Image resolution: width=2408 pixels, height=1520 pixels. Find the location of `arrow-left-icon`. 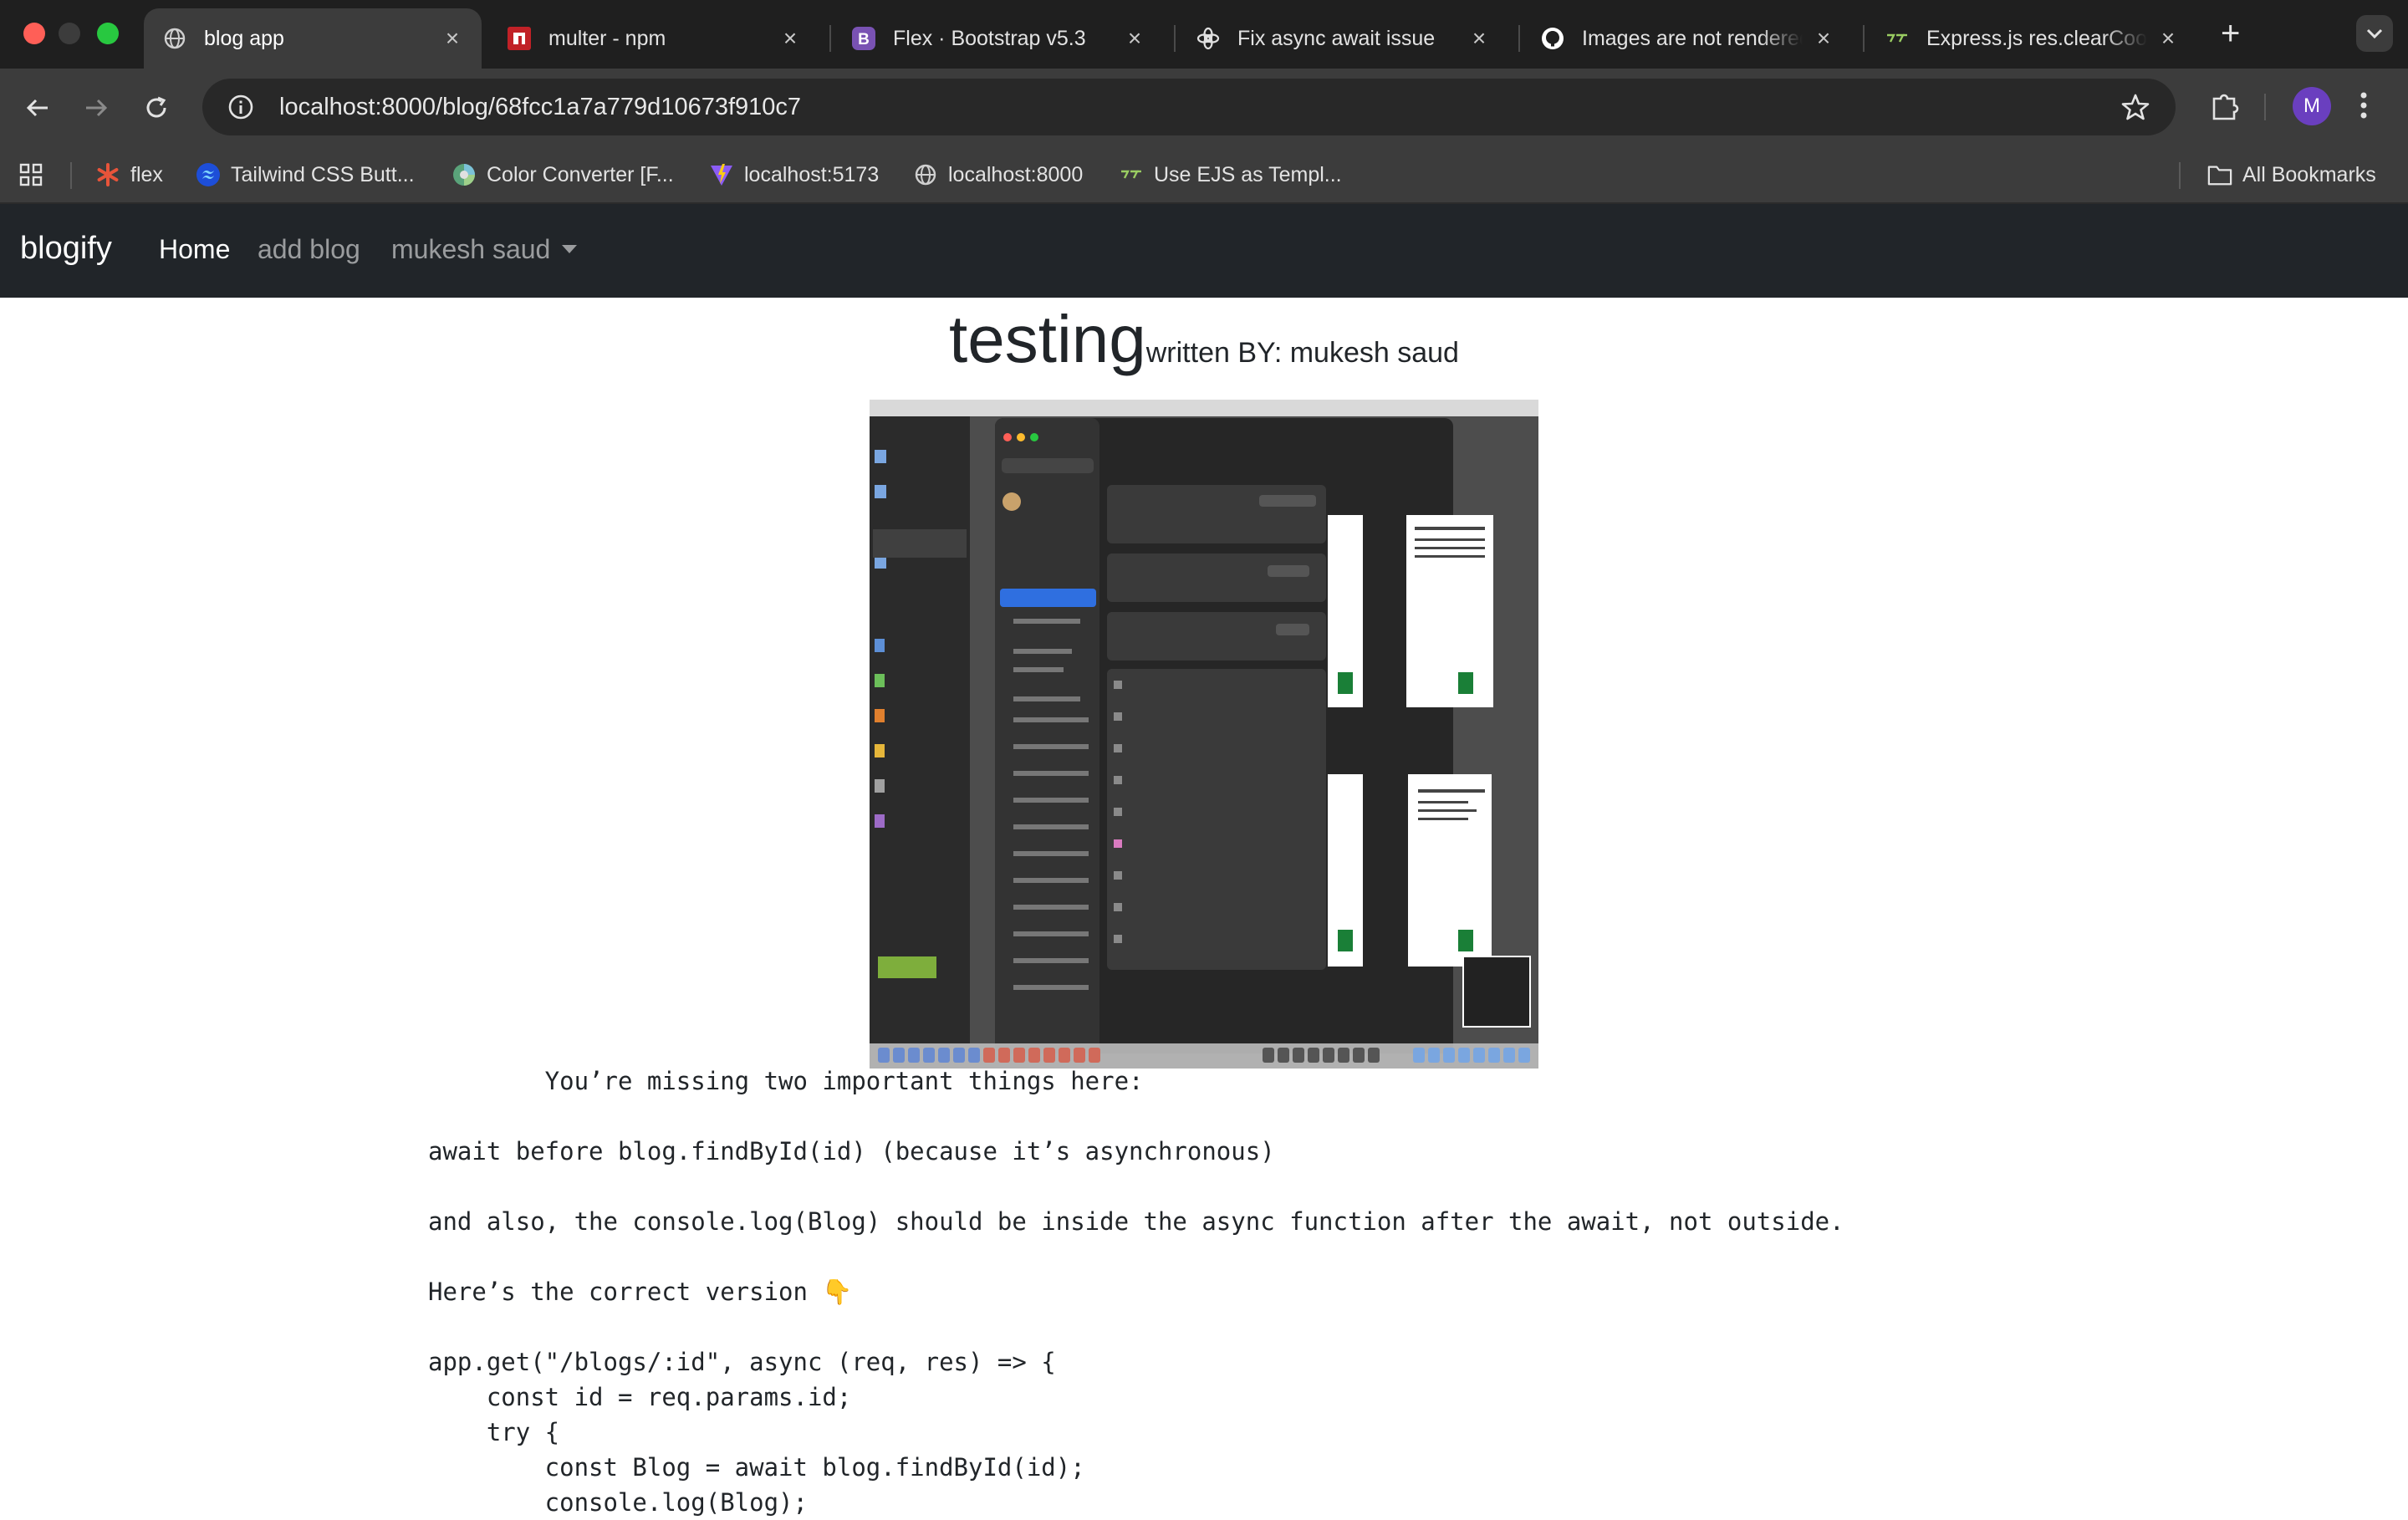

arrow-left-icon is located at coordinates (37, 108).